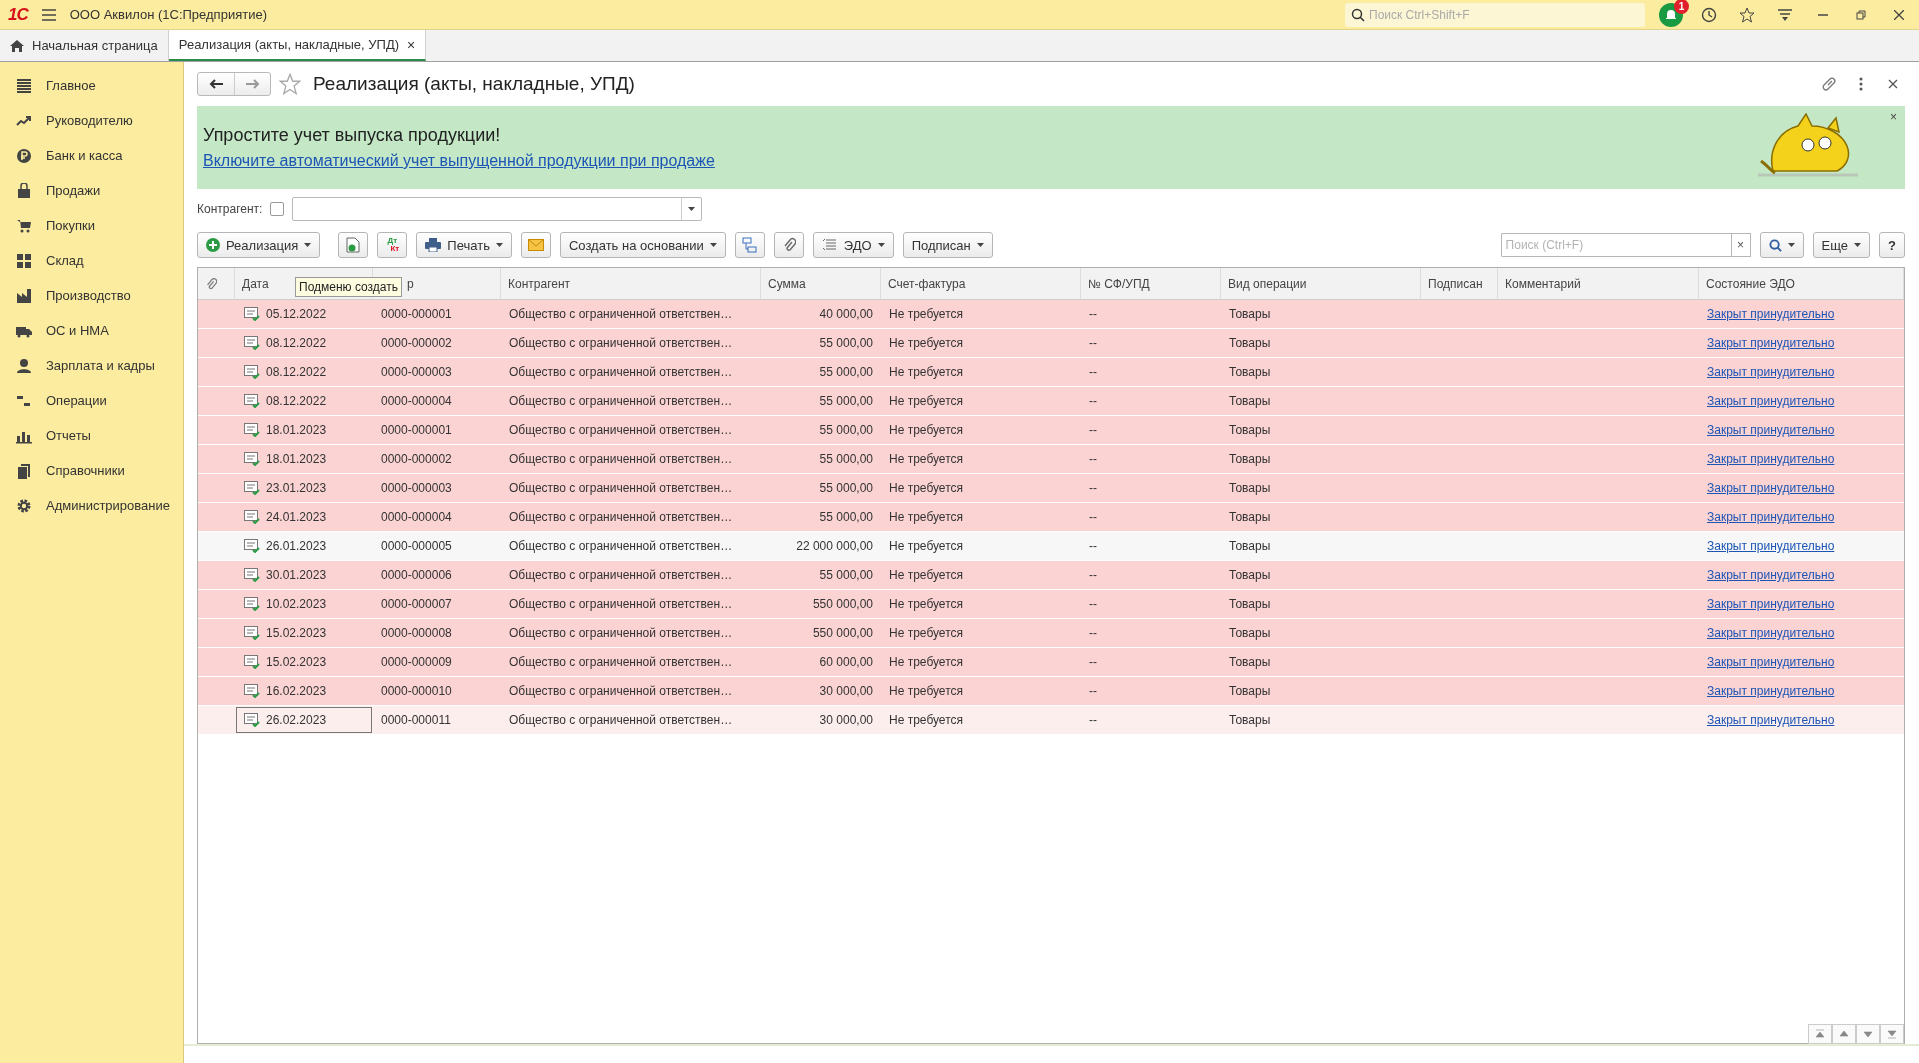 The width and height of the screenshot is (1919, 1063). I want to click on date-cell: 05.12.2022, so click(304, 314).